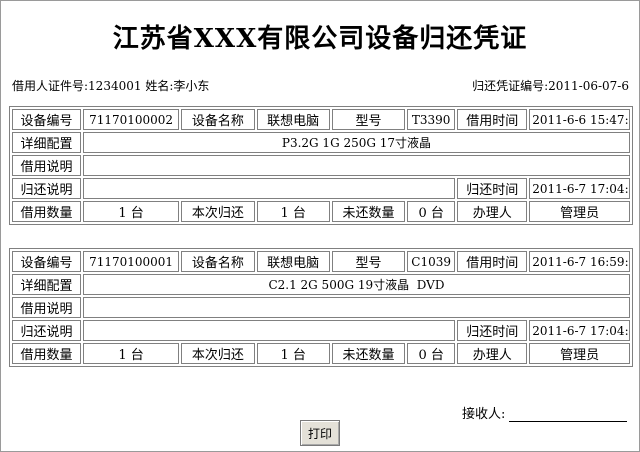  I want to click on voucher-no-label: 归还凭证编号:, so click(510, 86).